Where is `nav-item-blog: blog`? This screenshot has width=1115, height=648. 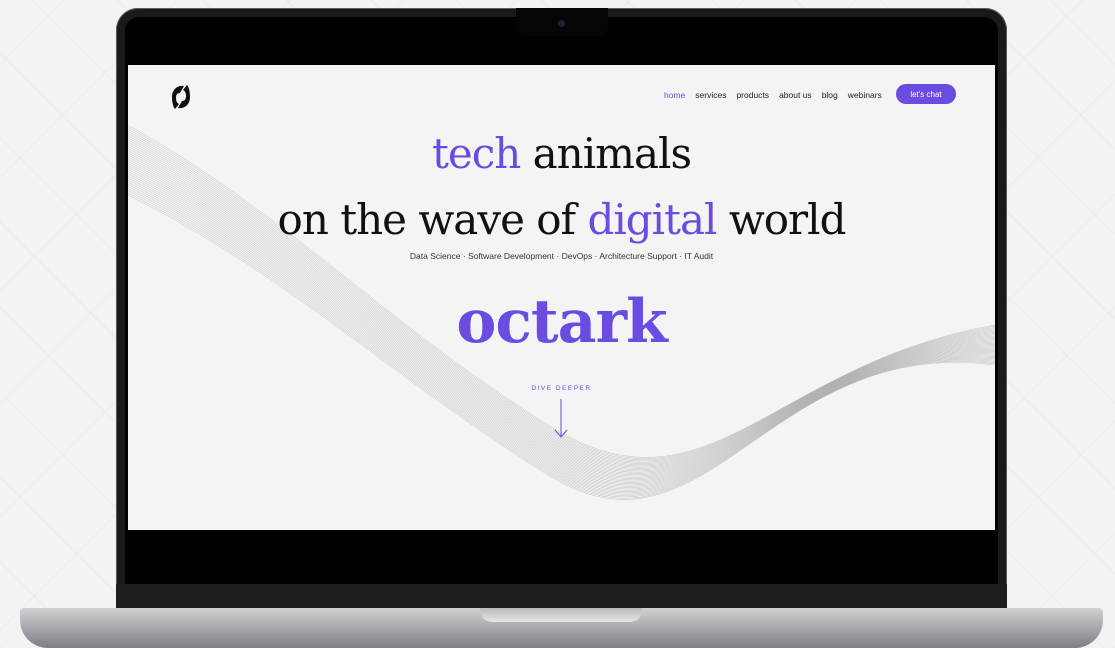 nav-item-blog: blog is located at coordinates (830, 95).